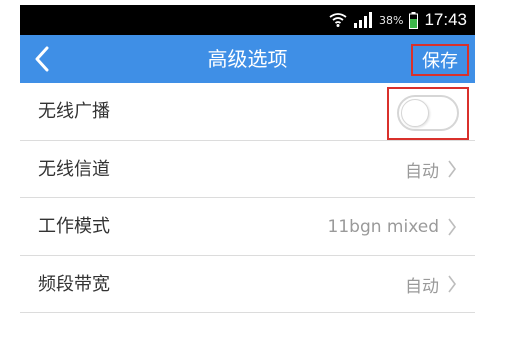  What do you see at coordinates (440, 60) in the screenshot?
I see `save-button: 保存` at bounding box center [440, 60].